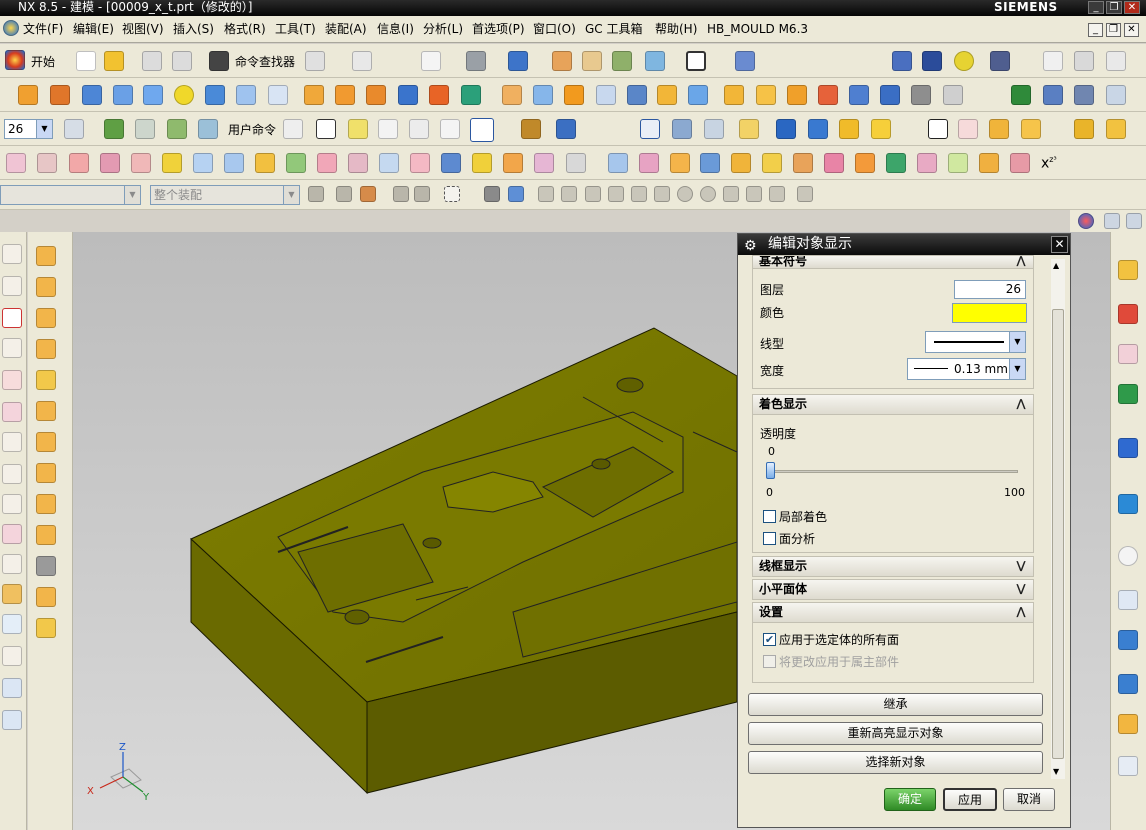 The height and width of the screenshot is (830, 1146). Describe the element at coordinates (408, 95) in the screenshot. I see `unite-icon` at that location.